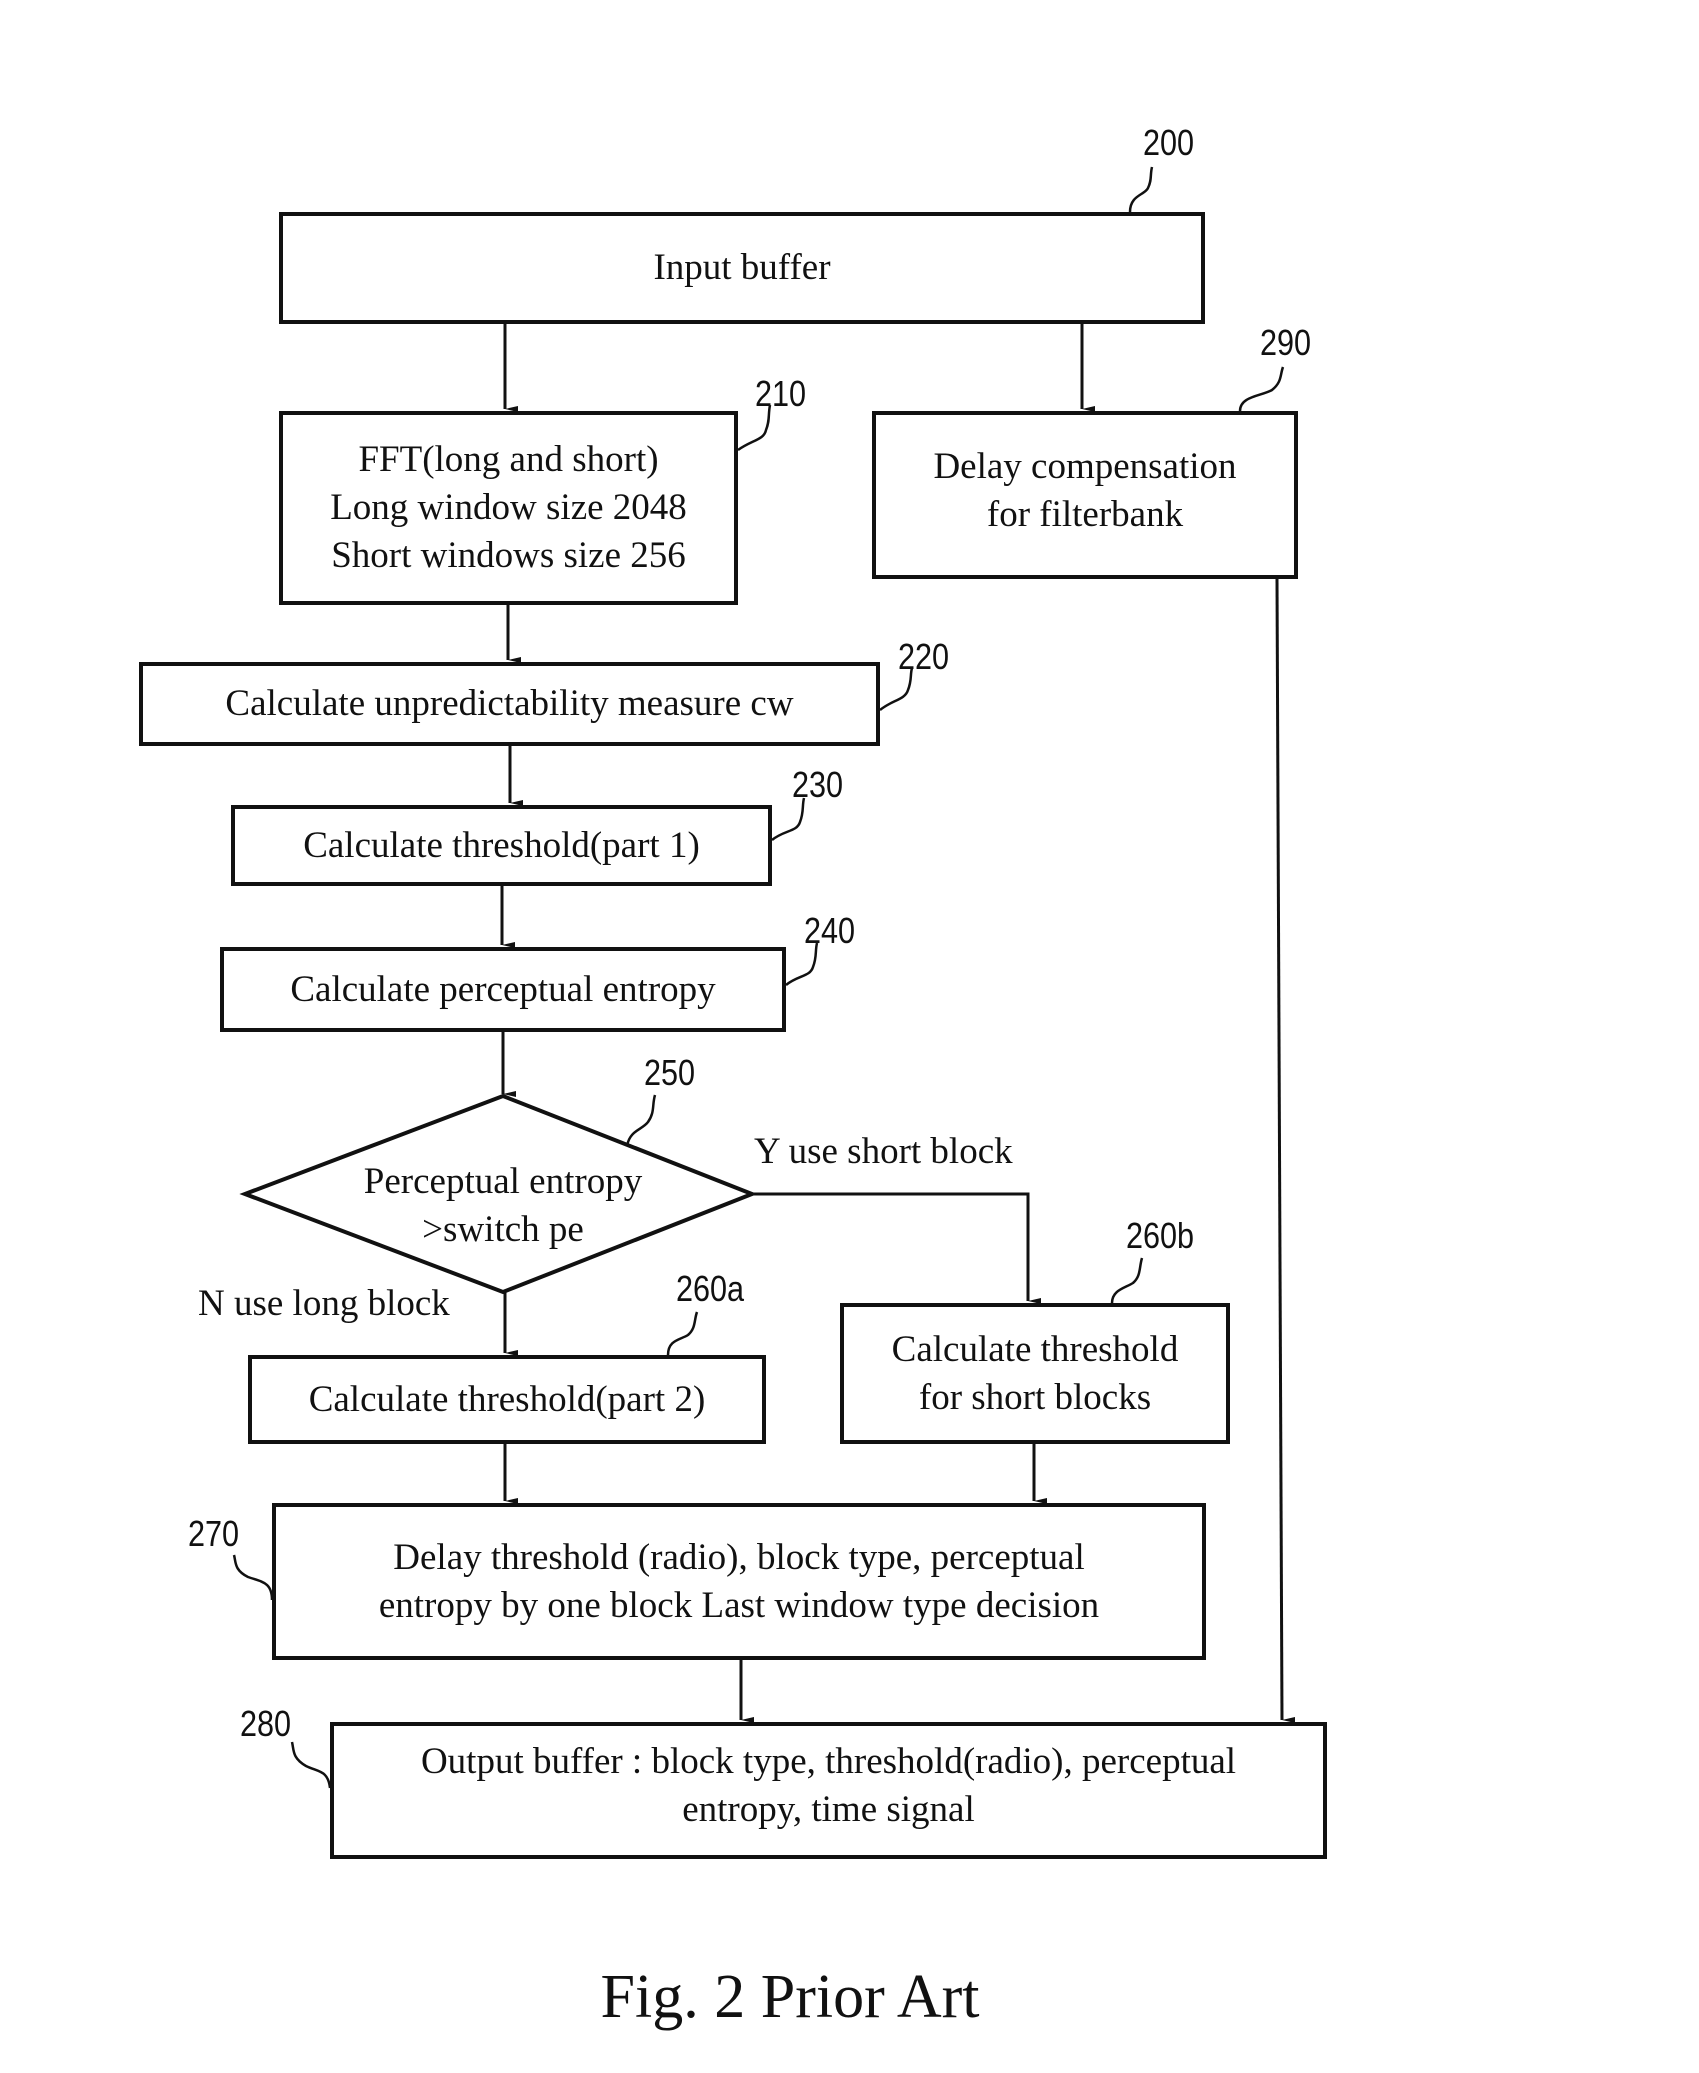  What do you see at coordinates (828, 1809) in the screenshot?
I see `node-text: entropy, time signal` at bounding box center [828, 1809].